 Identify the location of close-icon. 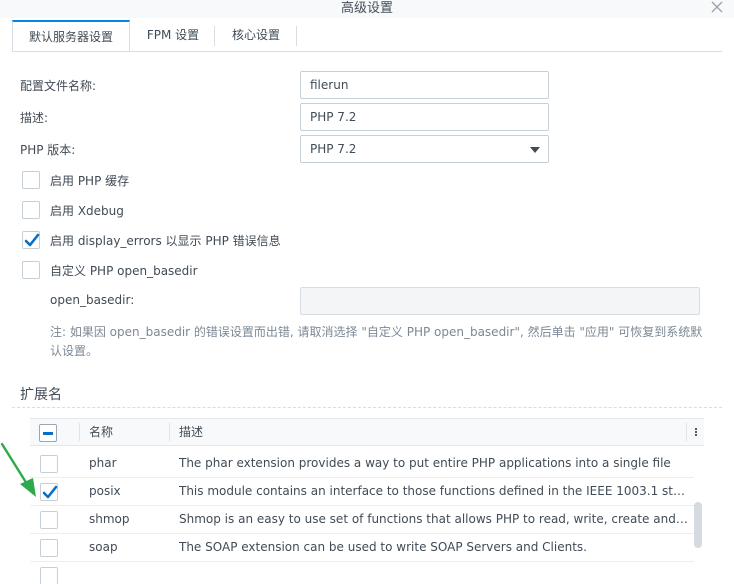
(717, 8).